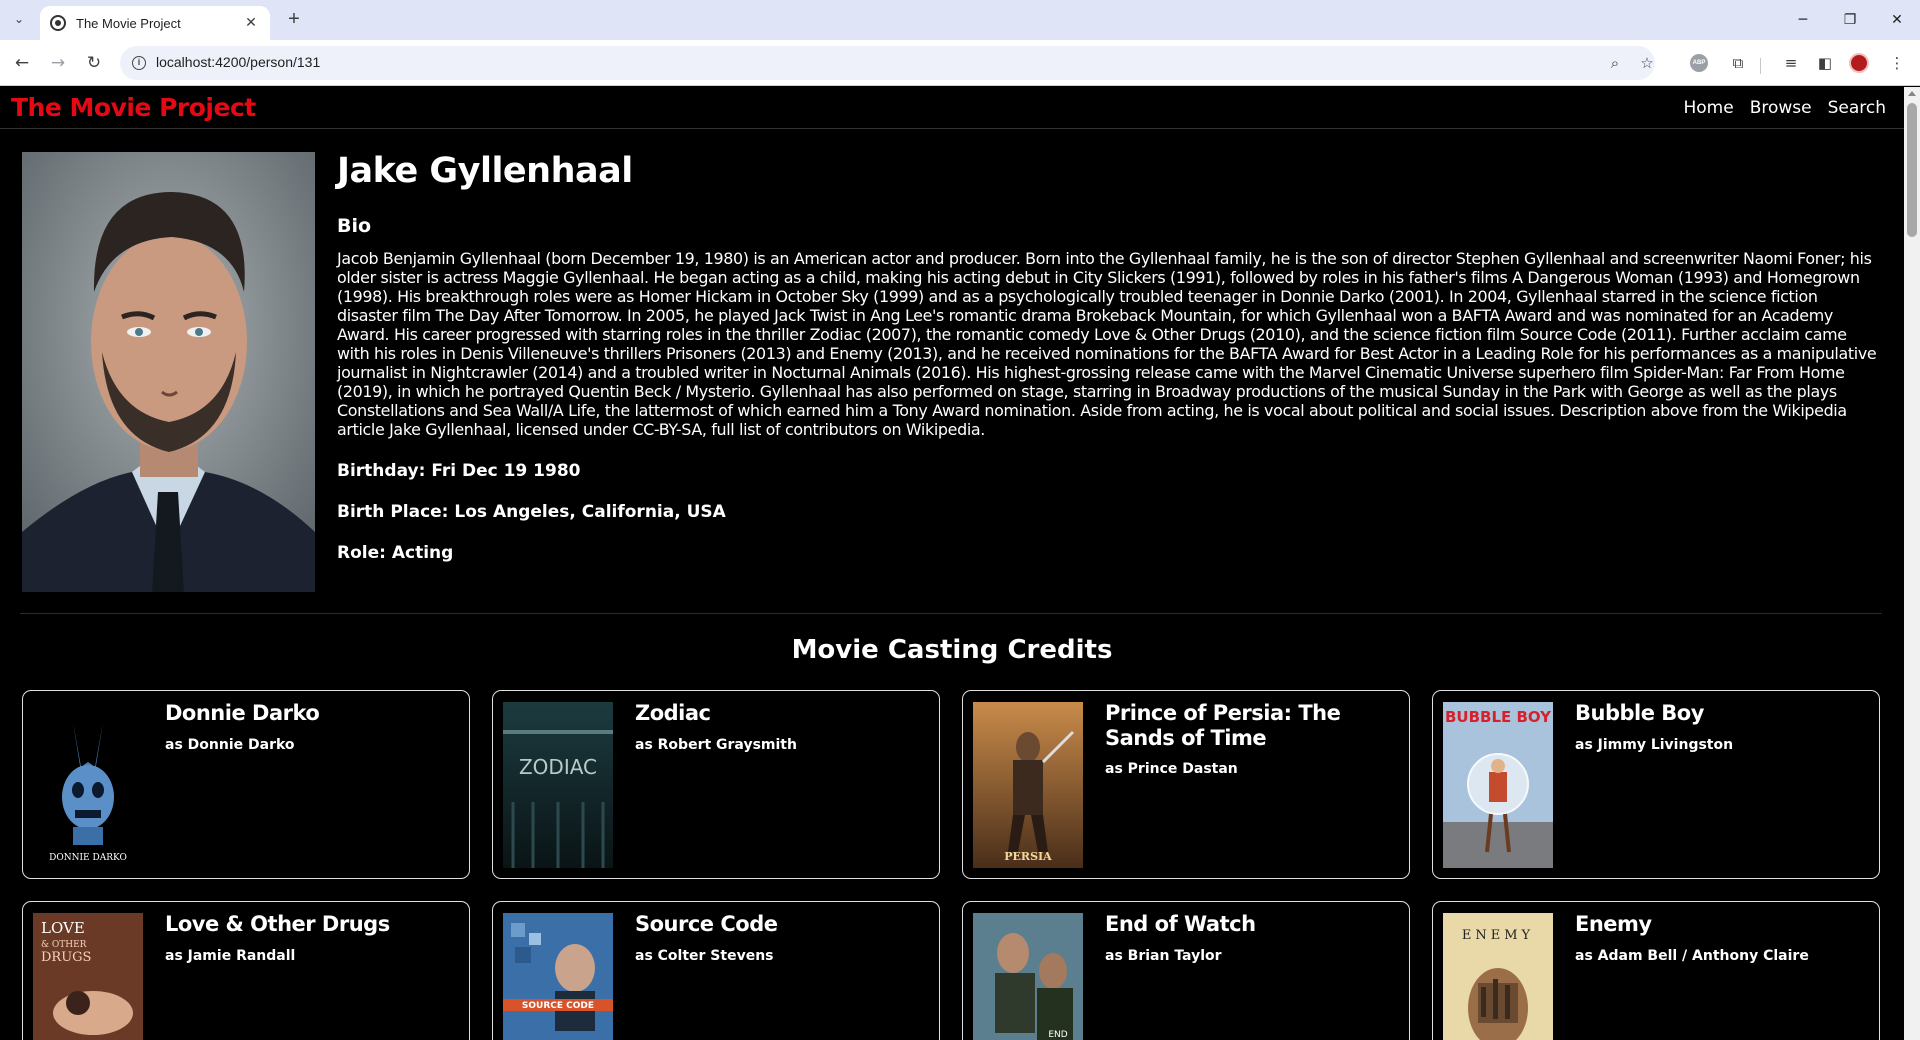 The image size is (1920, 1040). I want to click on reload-icon: ↻, so click(94, 63).